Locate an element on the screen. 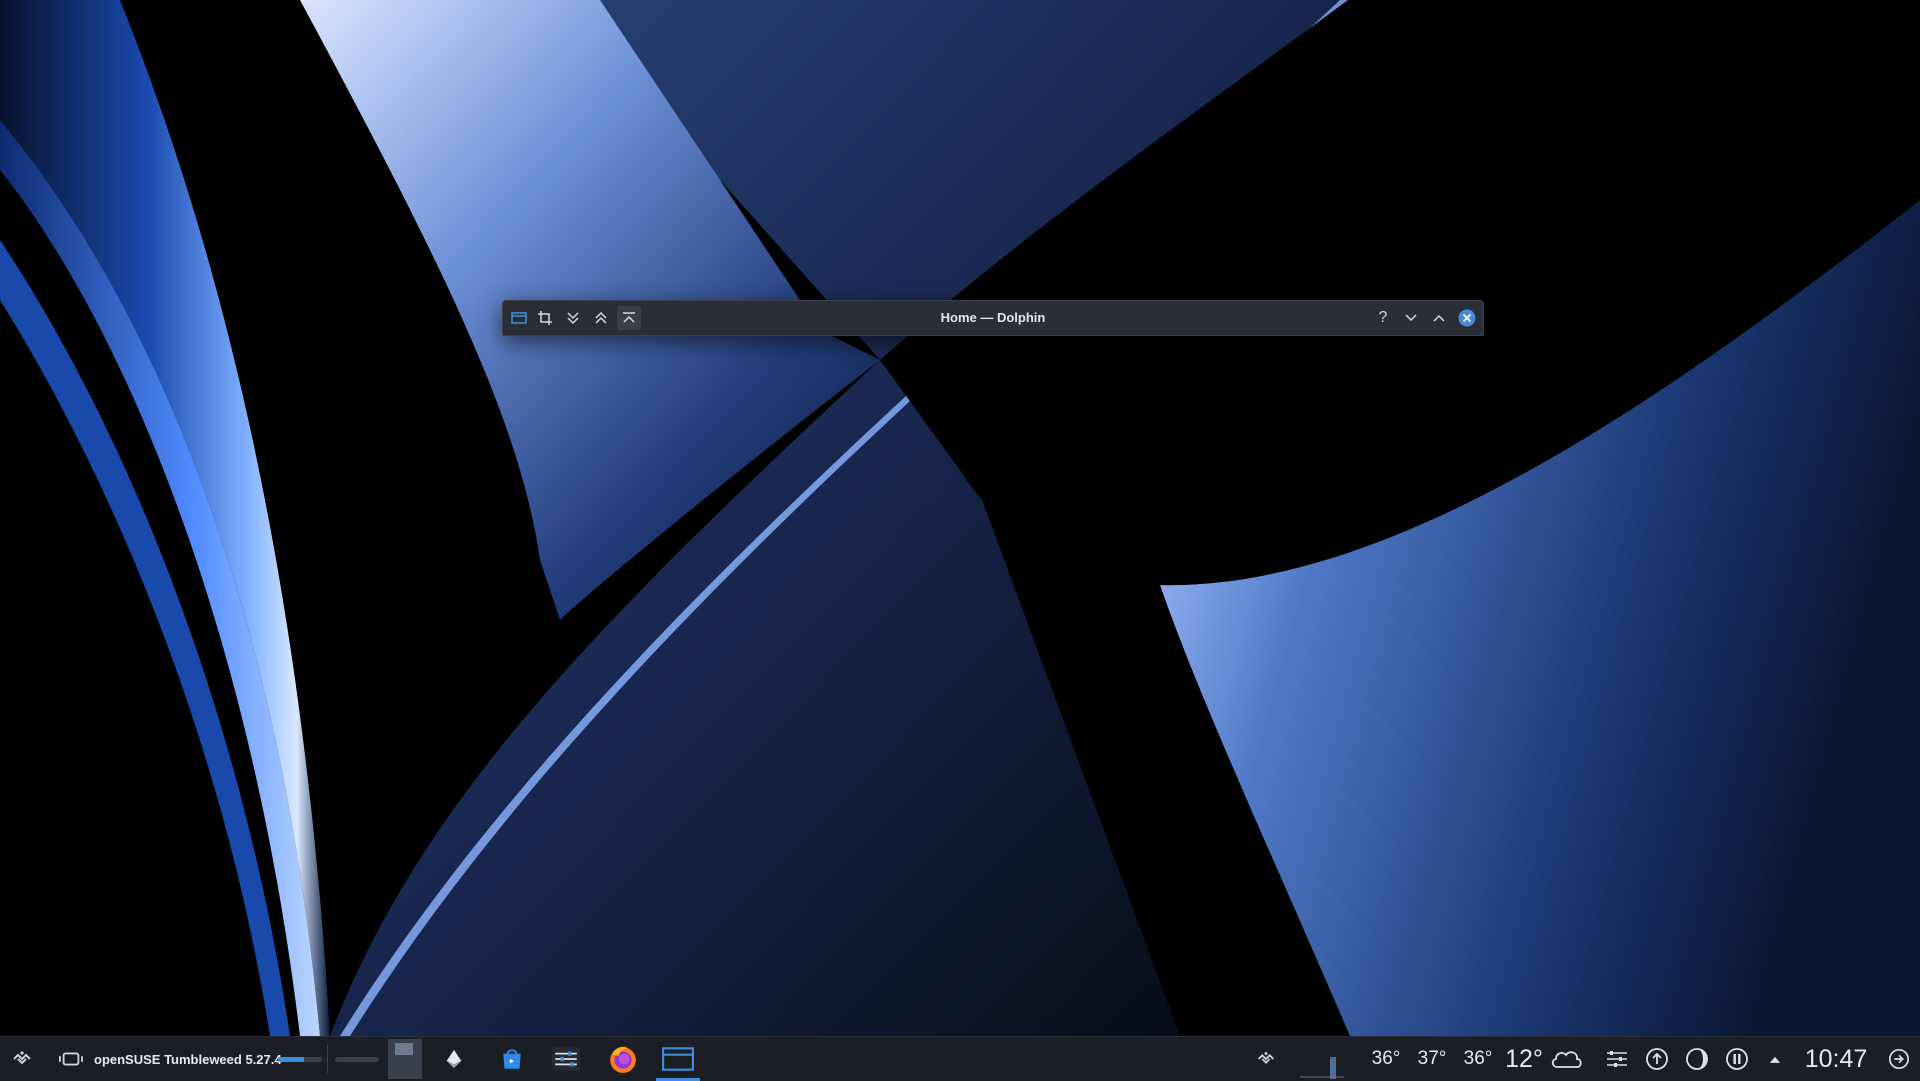 The image size is (1920, 1081). activity-label: openSUSE Tumbleweed 5.27.4 is located at coordinates (188, 1059).